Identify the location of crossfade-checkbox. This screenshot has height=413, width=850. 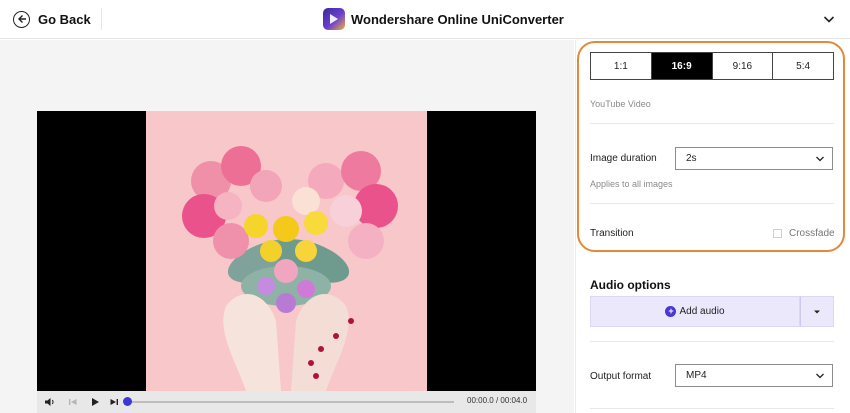
(777, 233).